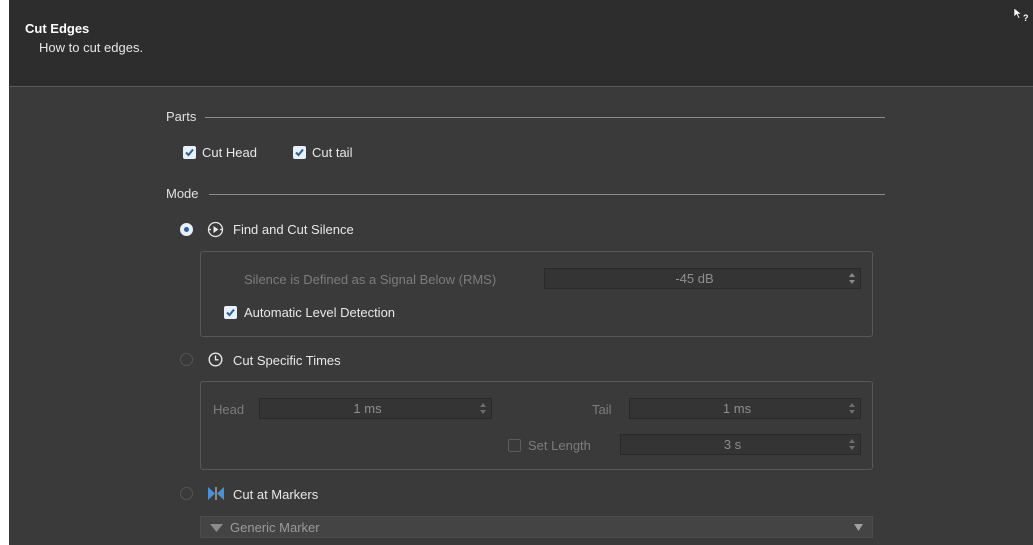 Image resolution: width=1033 pixels, height=545 pixels. Describe the element at coordinates (367, 408) in the screenshot. I see `head-time-value: 1 ms` at that location.